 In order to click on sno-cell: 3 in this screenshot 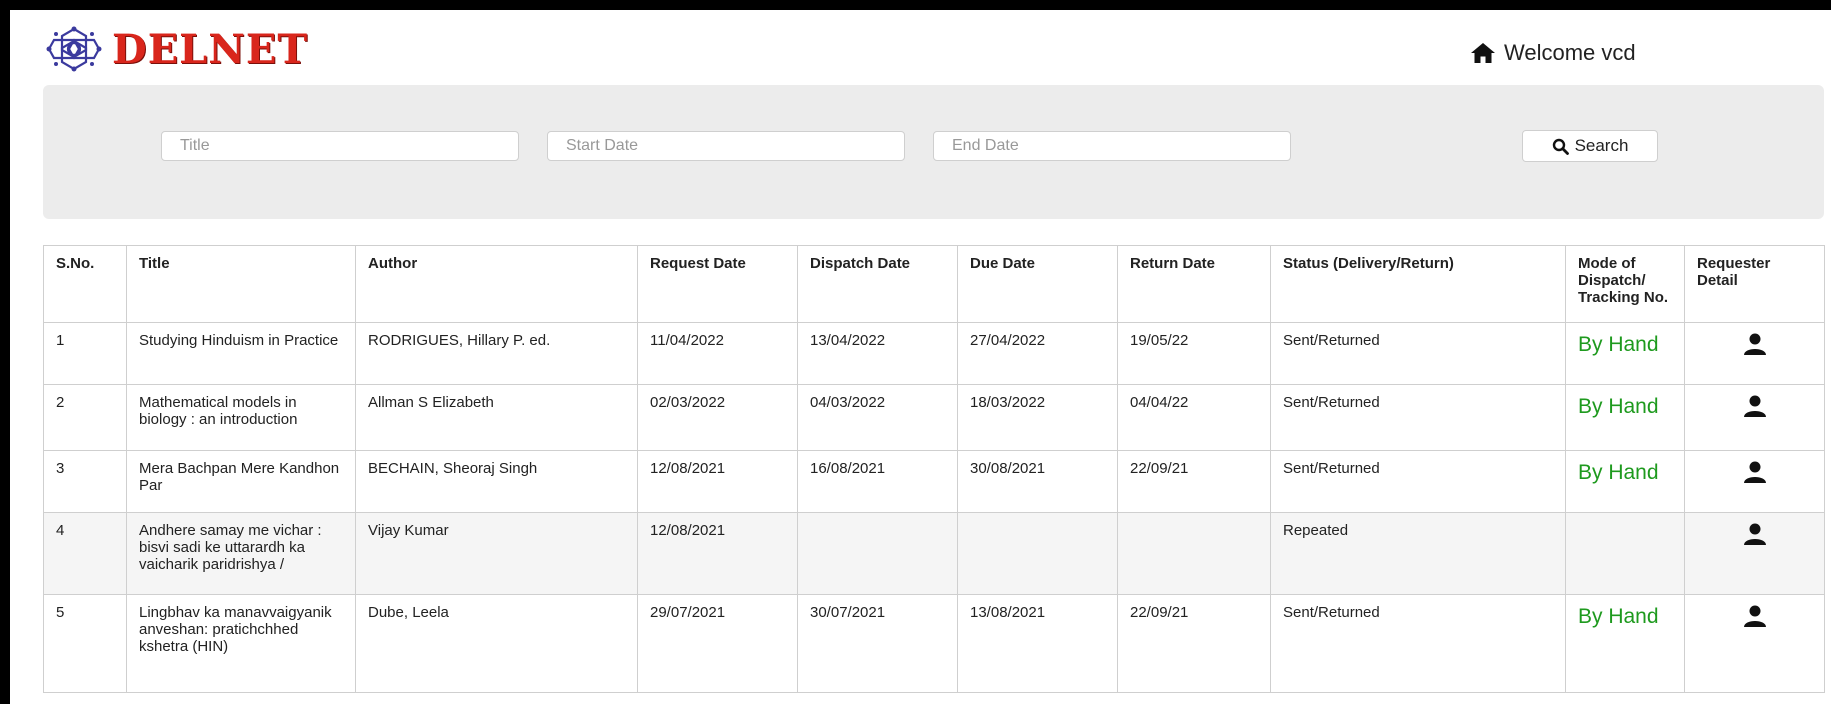, I will do `click(85, 481)`.